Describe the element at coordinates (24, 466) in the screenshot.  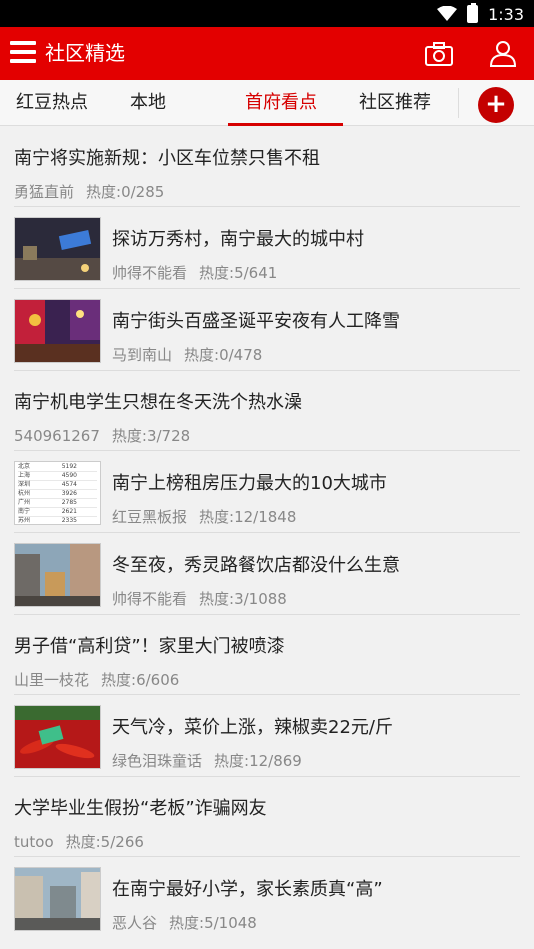
I see `rent-table-city: 北京` at that location.